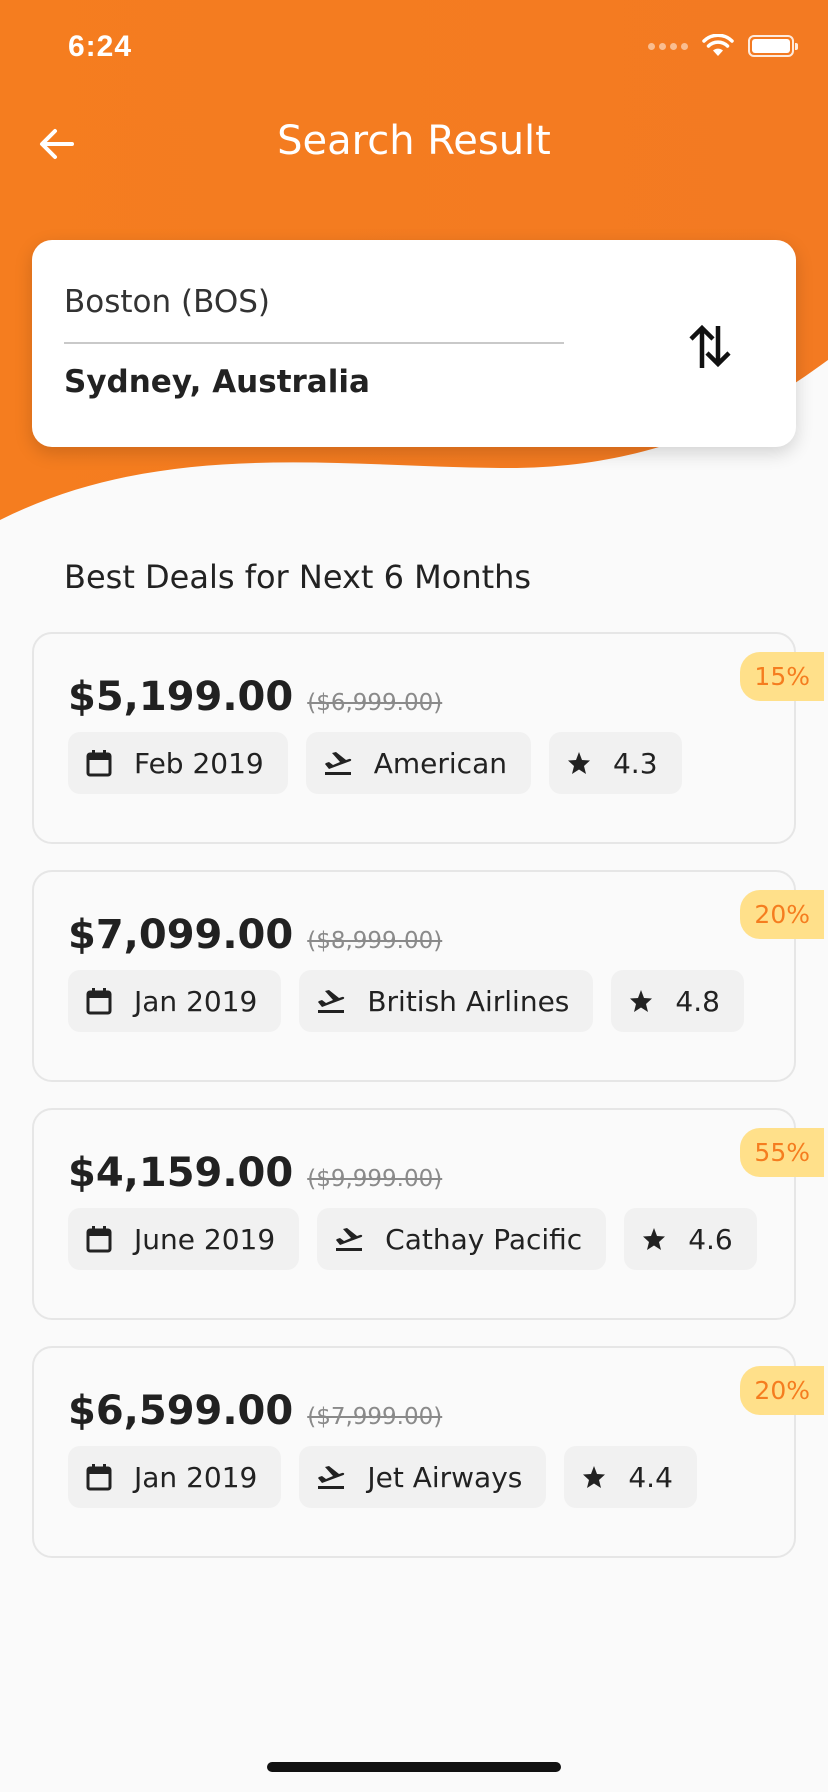 The image size is (828, 1792). I want to click on deal-airline: Jet Airways, so click(445, 1477).